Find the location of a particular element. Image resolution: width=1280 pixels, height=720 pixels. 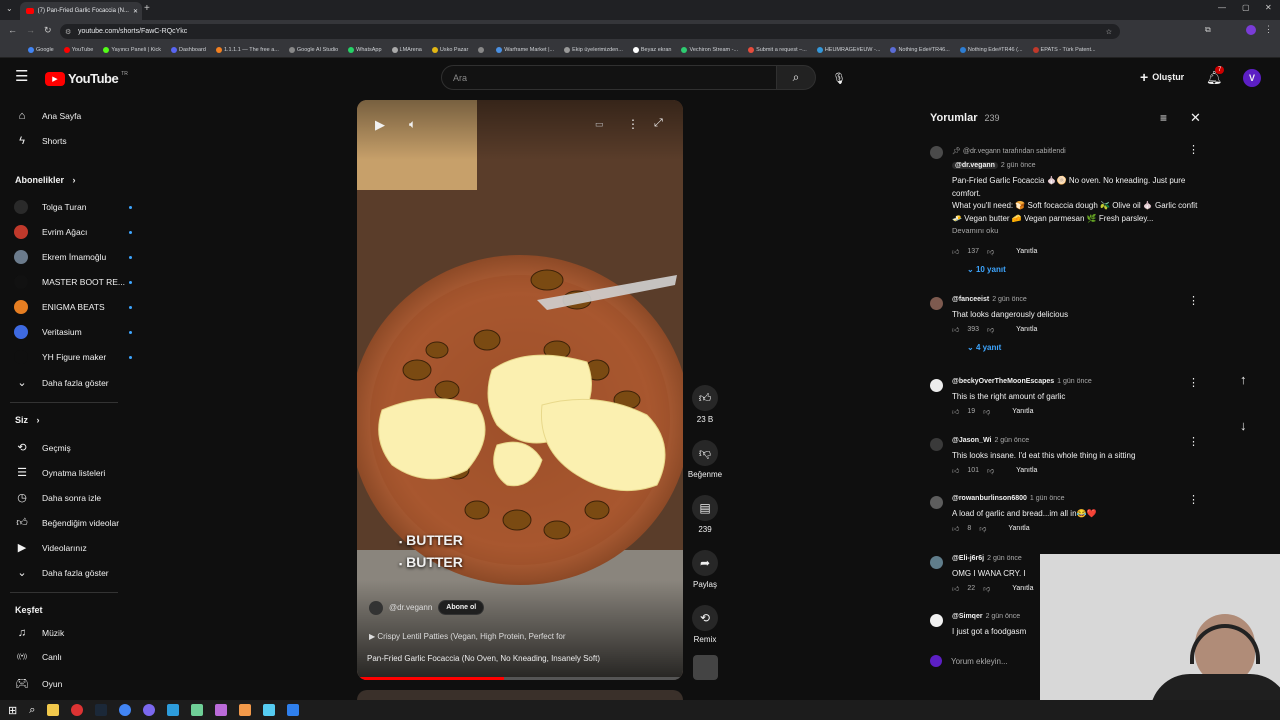

sidebar-item-you: ⟲ Geçmiş is located at coordinates (71, 447).